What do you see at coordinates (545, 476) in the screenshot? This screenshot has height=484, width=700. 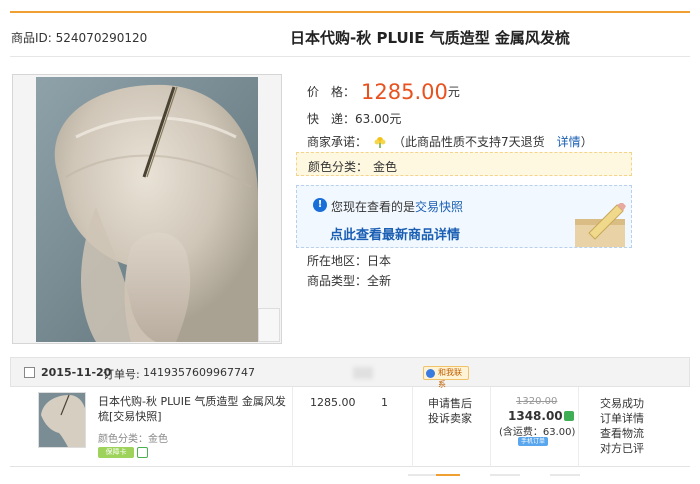 I see `bottom-strip` at bounding box center [545, 476].